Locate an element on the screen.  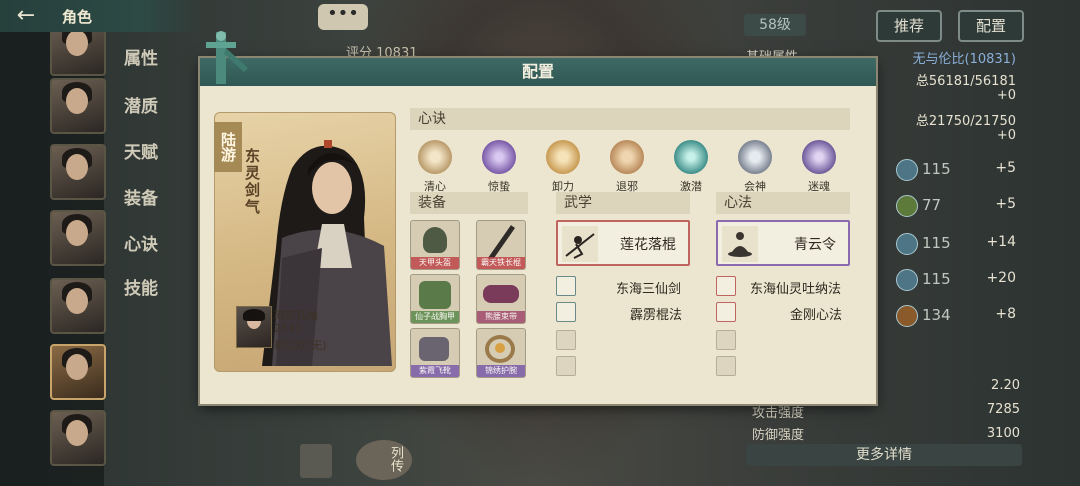
stat-row: 115 +5 is located at coordinates (978, 171).